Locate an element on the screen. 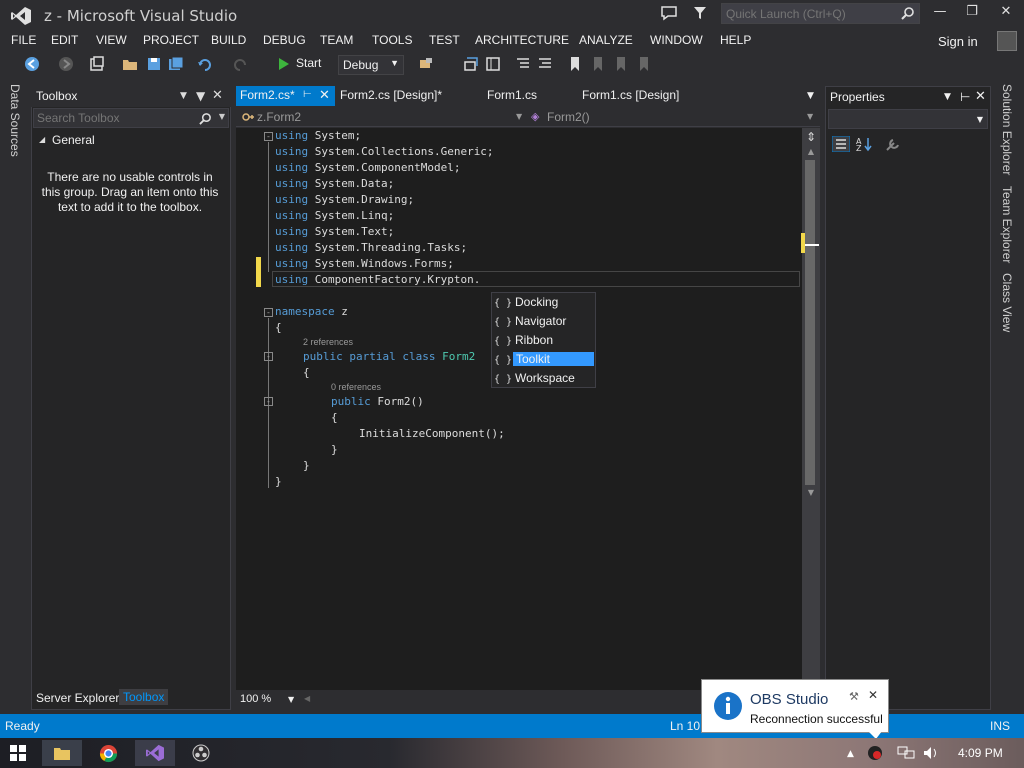 The height and width of the screenshot is (768, 1024). menu-window: WINDOW is located at coordinates (676, 40).